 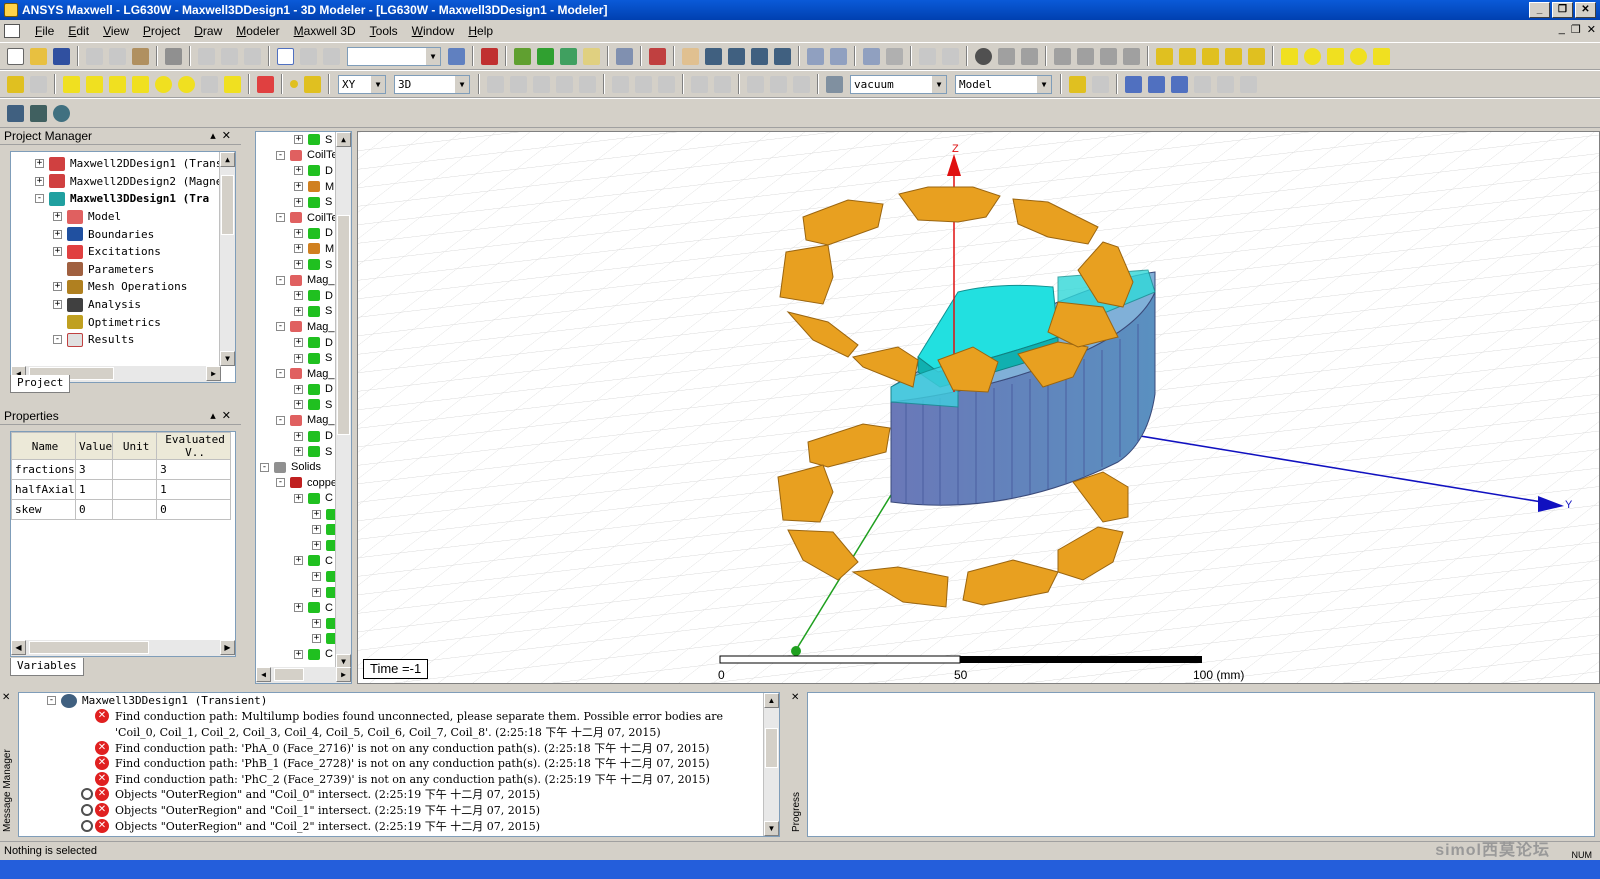 What do you see at coordinates (871, 56) in the screenshot?
I see `fit-all-icon` at bounding box center [871, 56].